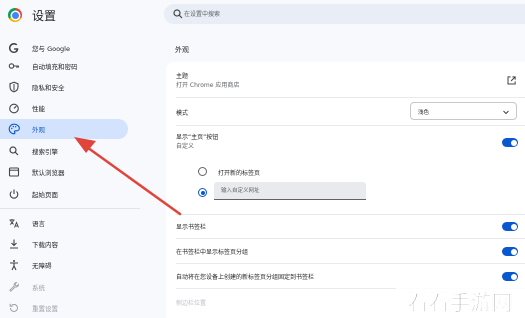 This screenshot has width=525, height=318. I want to click on download-icon, so click(14, 244).